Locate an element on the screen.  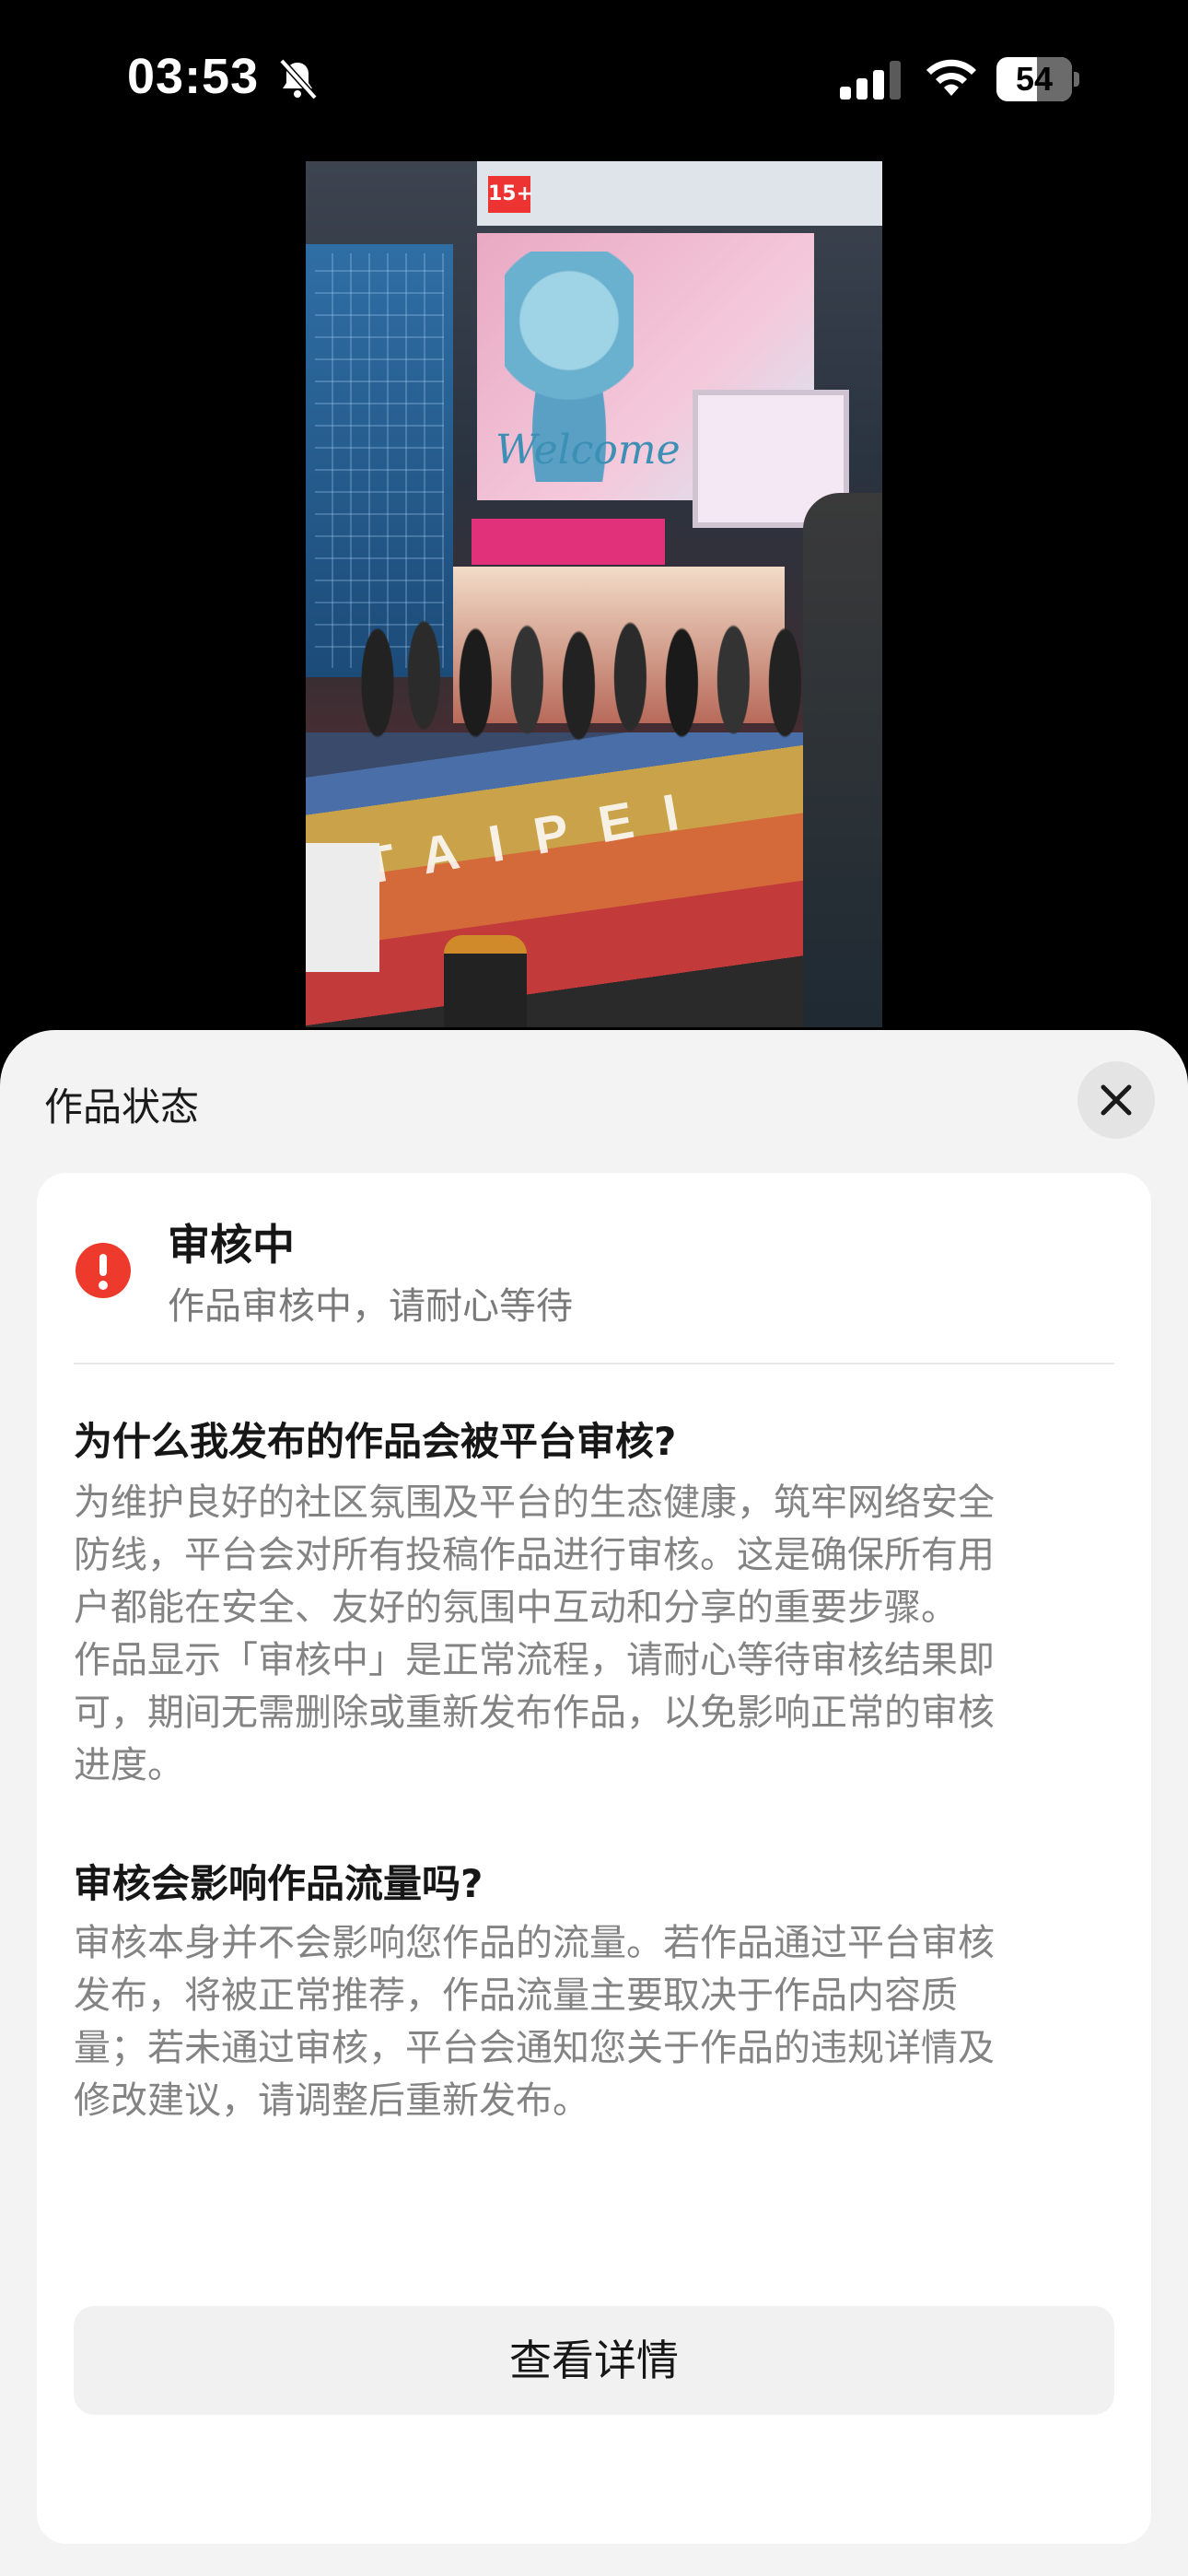
bell-slash-icon is located at coordinates (298, 79).